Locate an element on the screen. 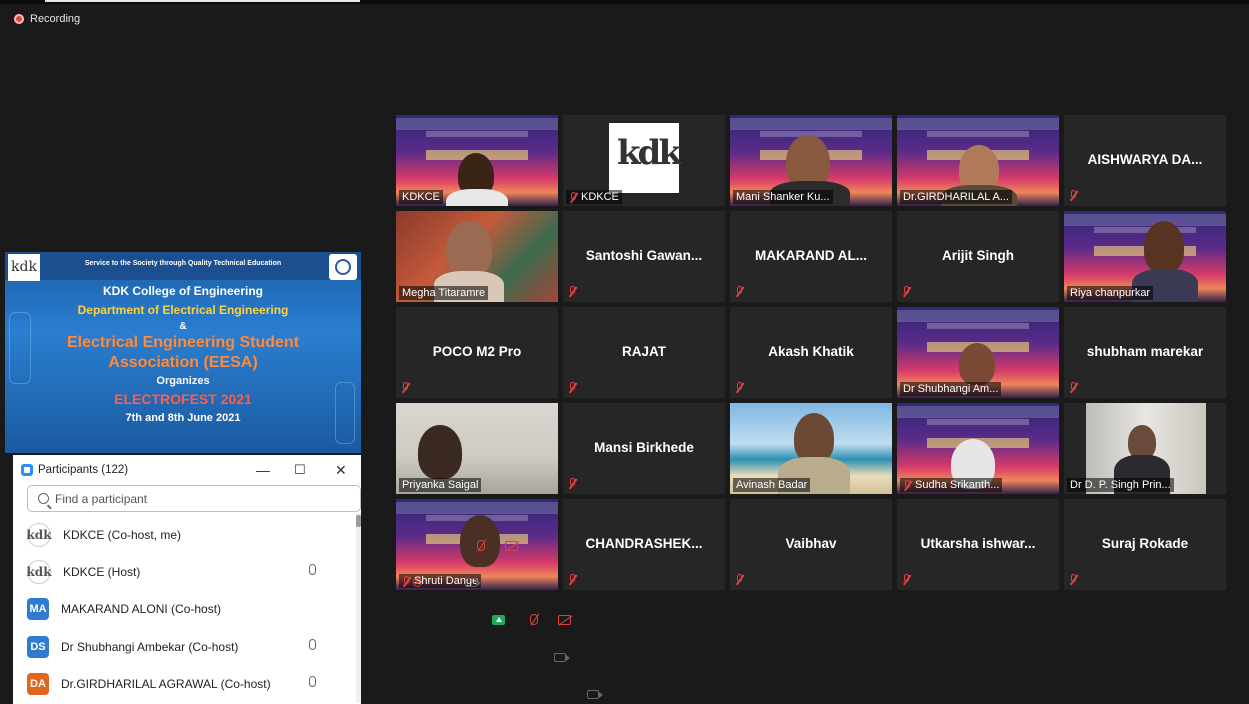 The image size is (1249, 704). video-tile: Mansi Birkhede is located at coordinates (644, 448).